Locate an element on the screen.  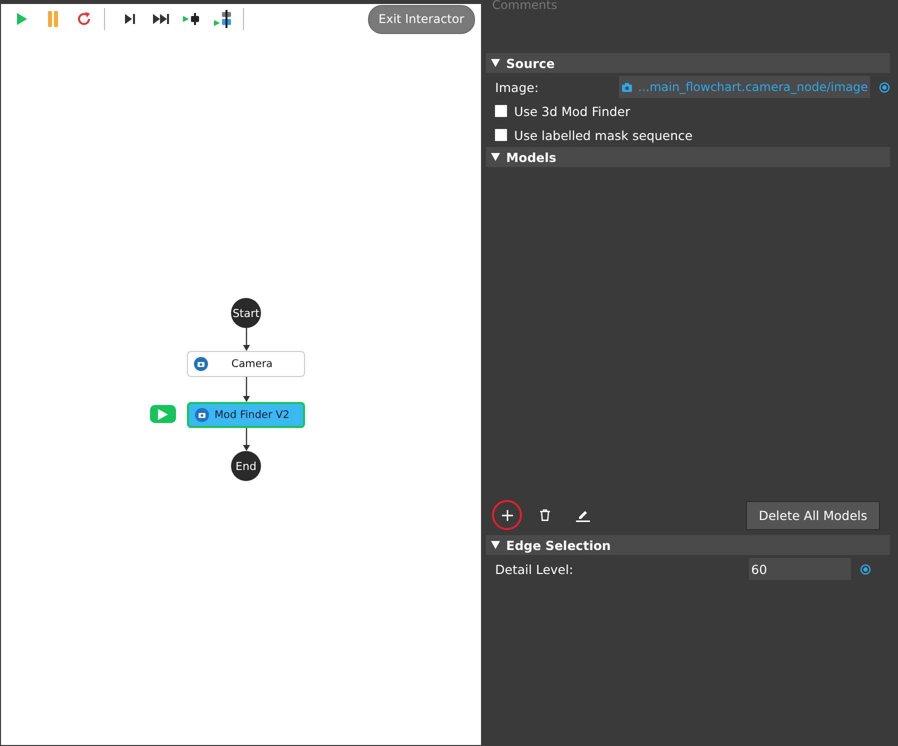
process-node: Camera is located at coordinates (246, 364).